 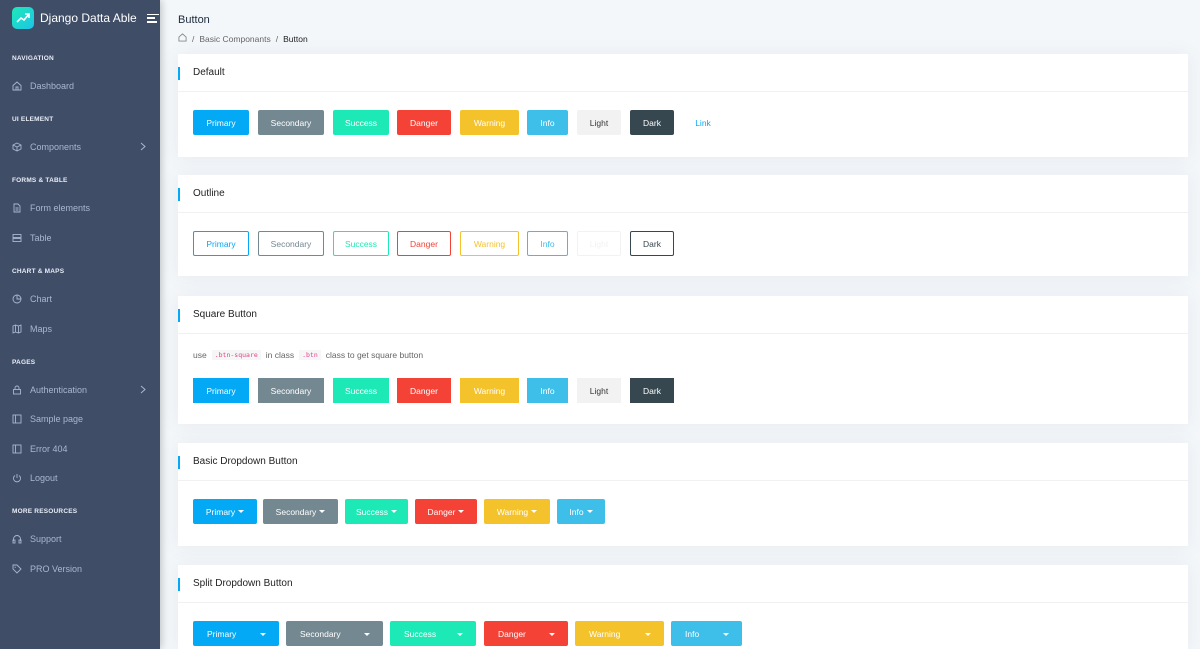 What do you see at coordinates (652, 122) in the screenshot?
I see `dark-button: Dark` at bounding box center [652, 122].